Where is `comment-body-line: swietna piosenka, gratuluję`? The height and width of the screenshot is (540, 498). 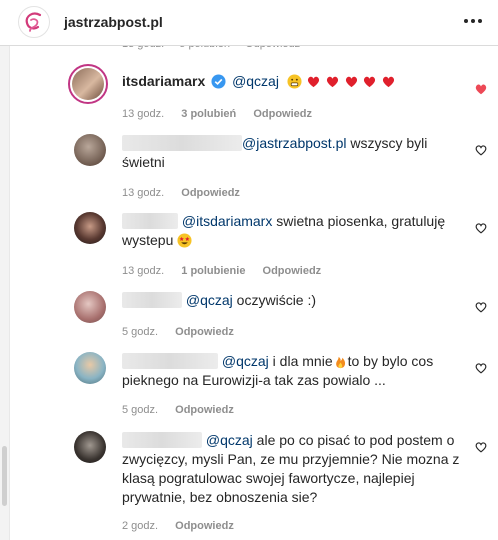 comment-body-line: swietna piosenka, gratuluję is located at coordinates (359, 221).